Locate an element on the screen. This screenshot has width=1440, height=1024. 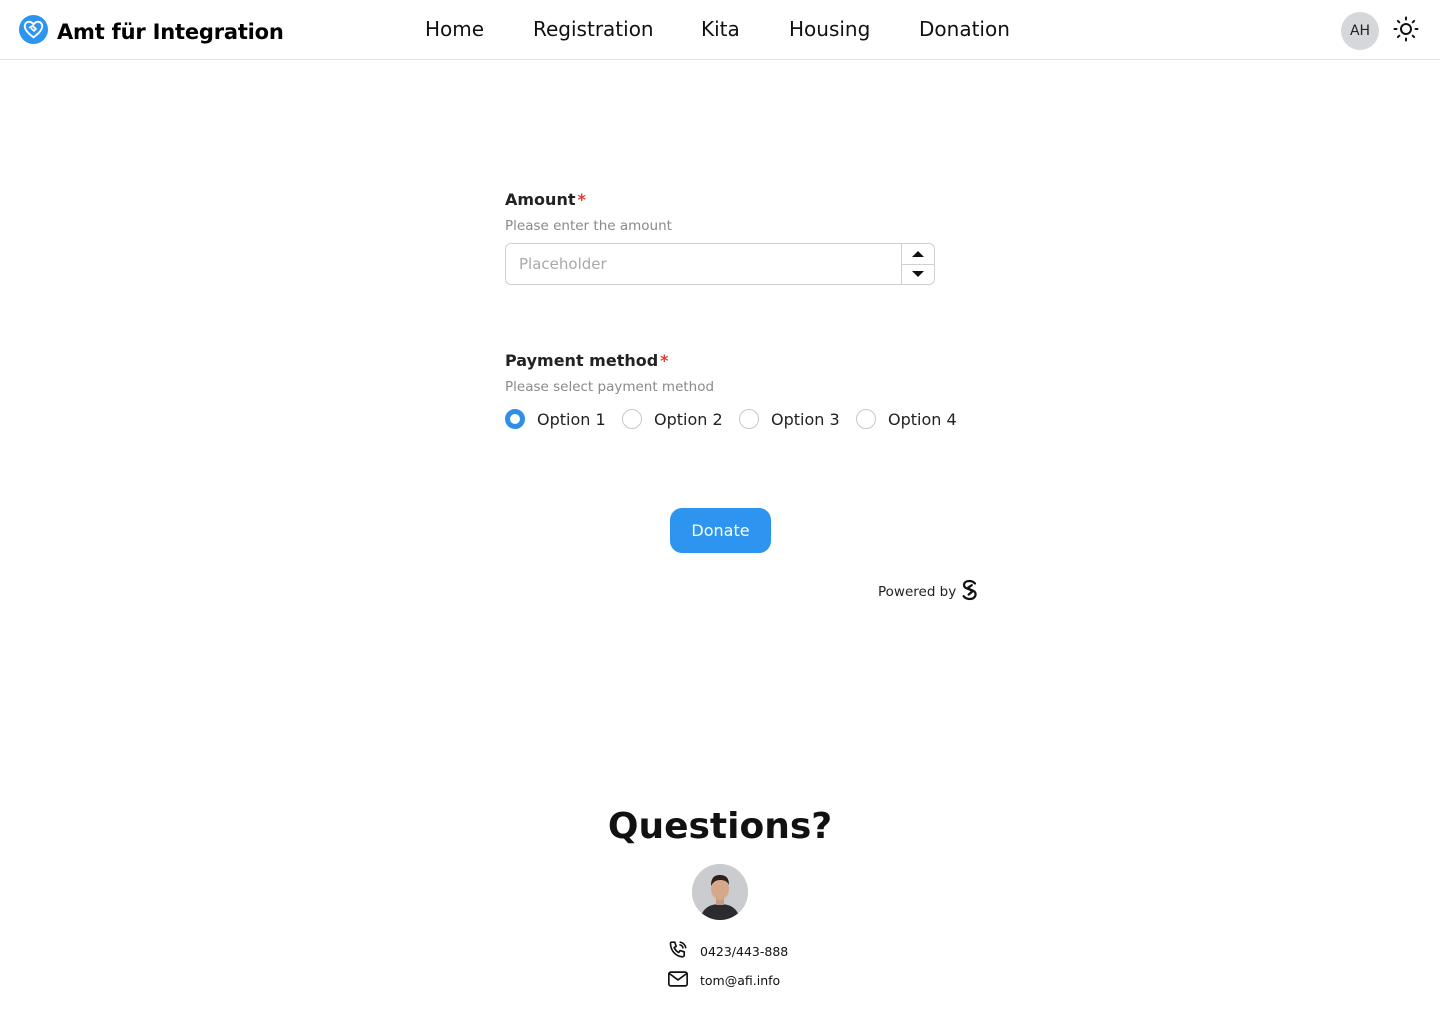
contact-email: tom@afi.info is located at coordinates (723, 980).